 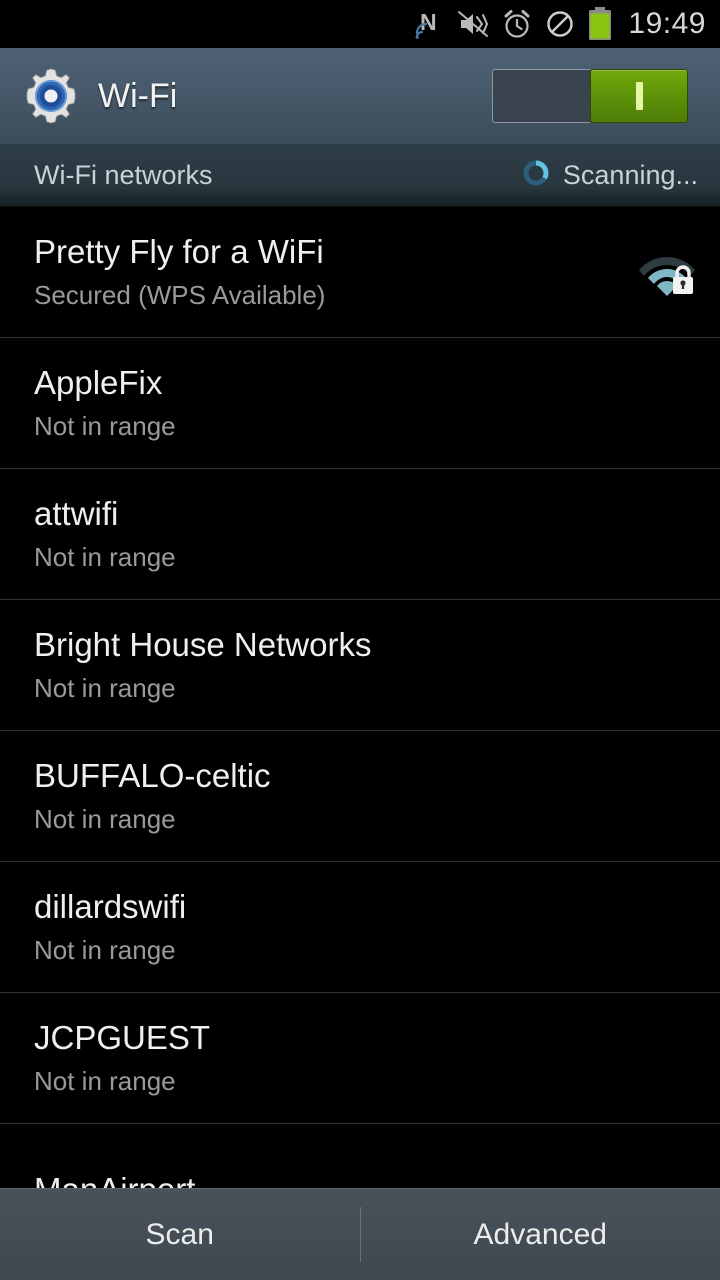 I want to click on network-text: JCPGUEST Not in range, so click(x=366, y=1058).